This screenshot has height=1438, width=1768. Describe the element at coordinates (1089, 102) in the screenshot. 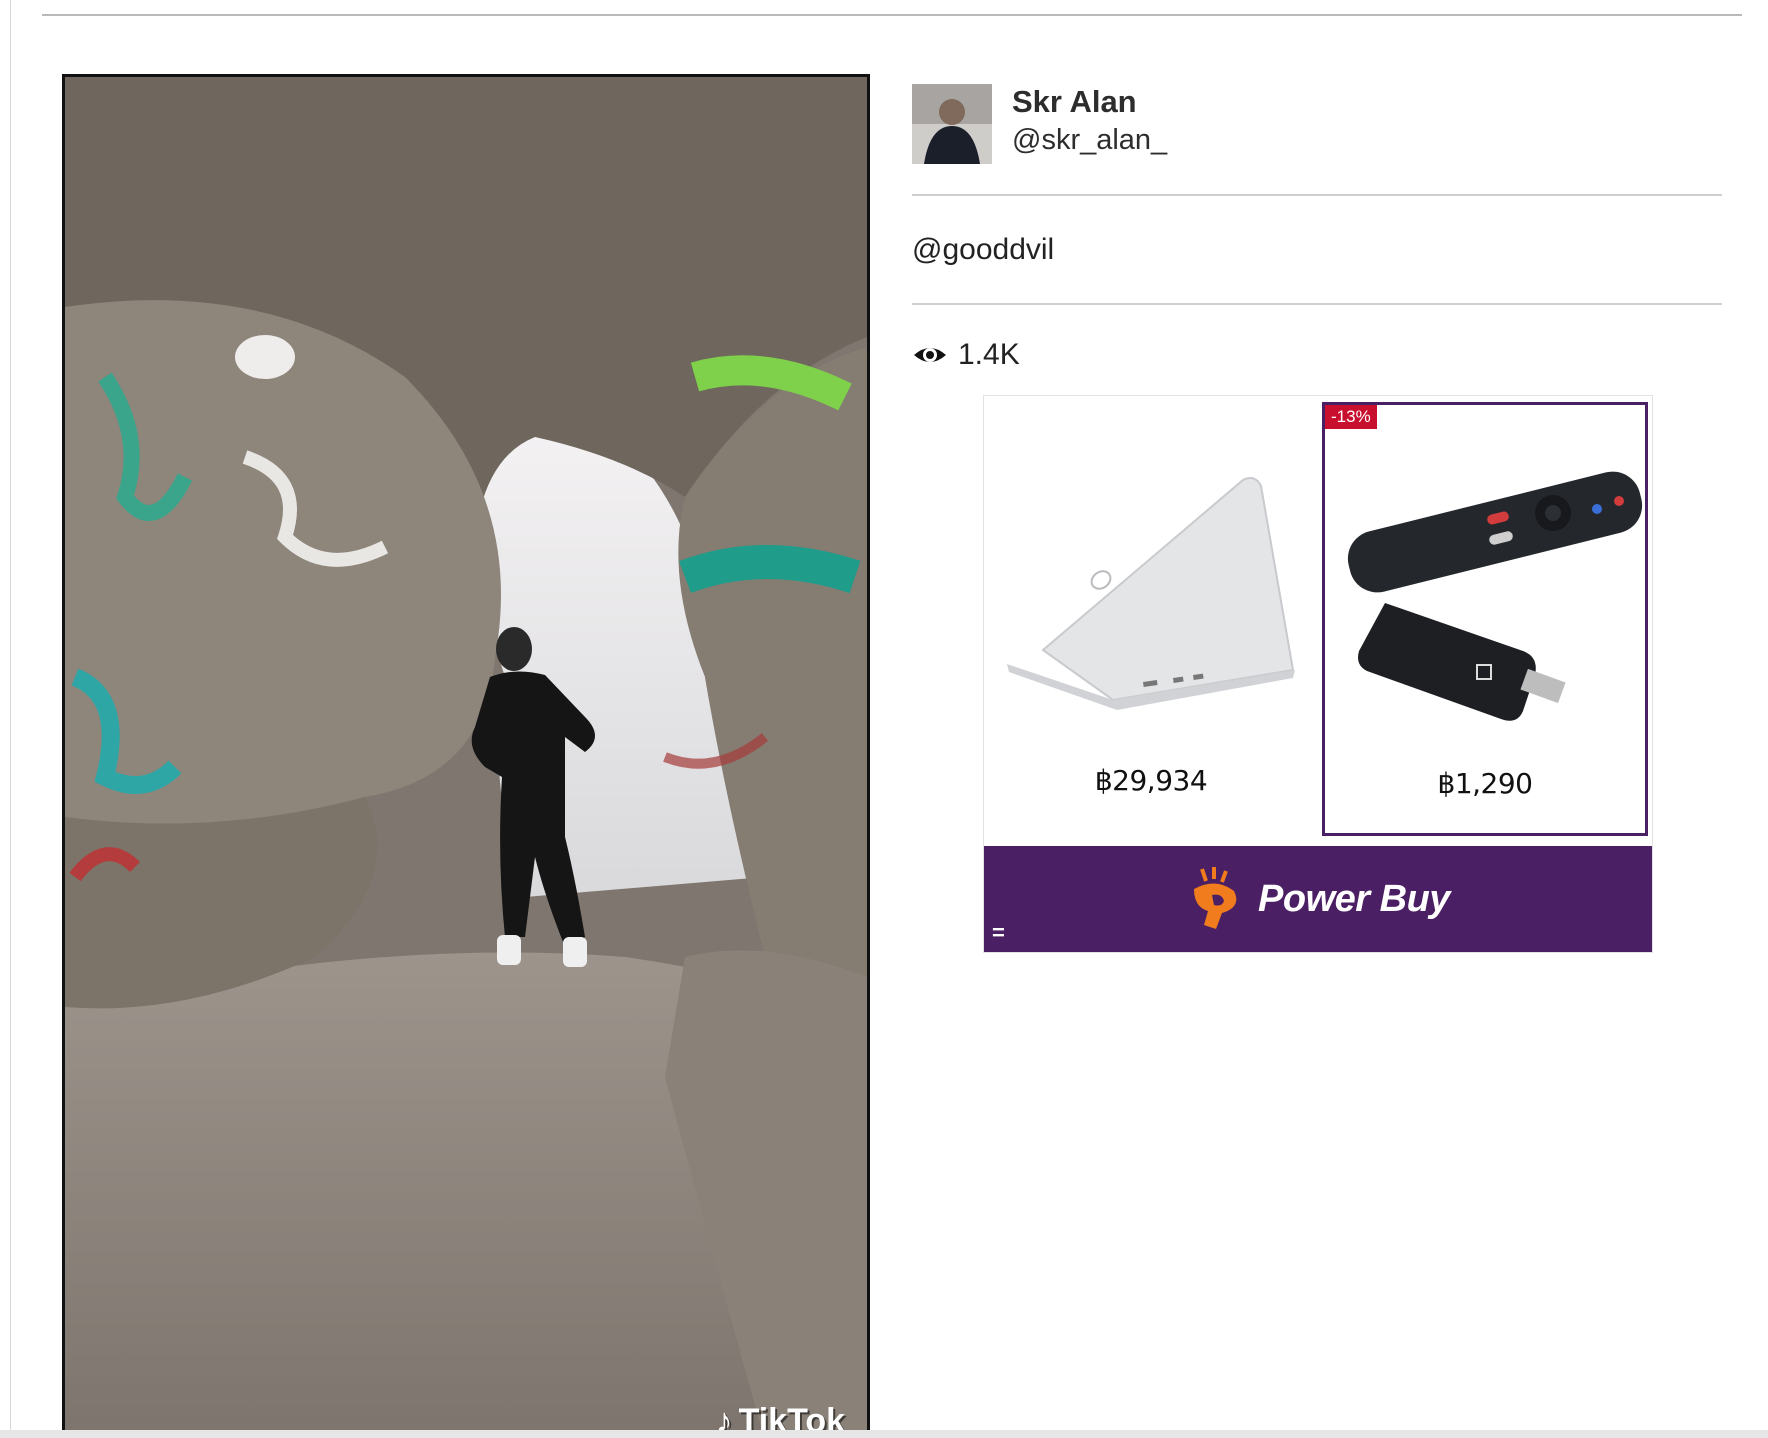

I see `author-name: Skr Alan` at that location.